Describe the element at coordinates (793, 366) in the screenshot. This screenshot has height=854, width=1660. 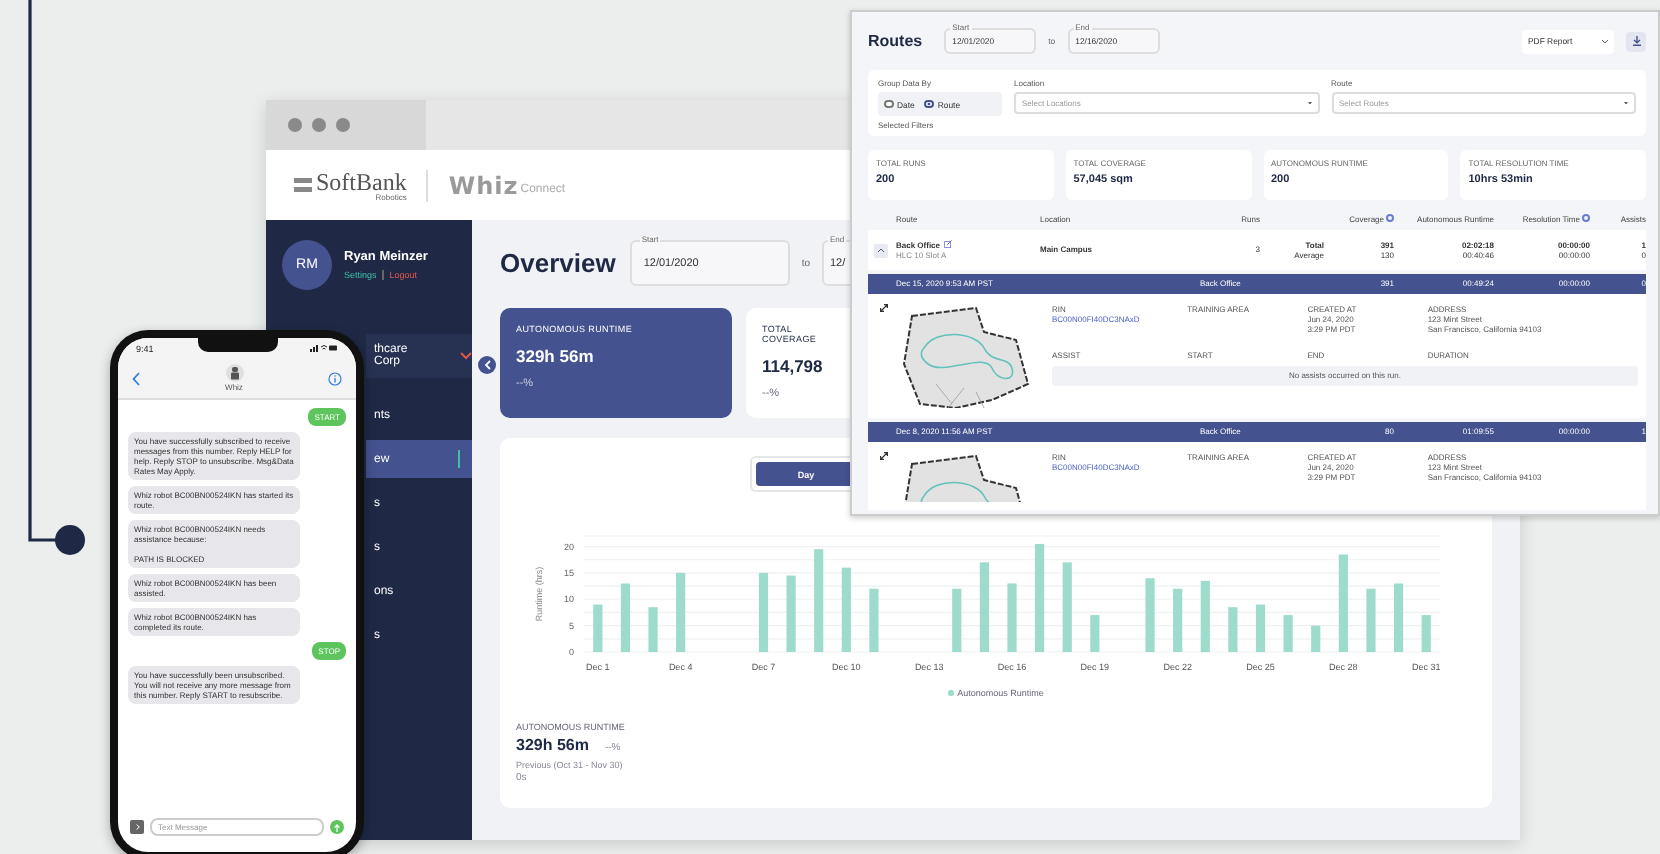
I see `card-value: 114,798` at that location.